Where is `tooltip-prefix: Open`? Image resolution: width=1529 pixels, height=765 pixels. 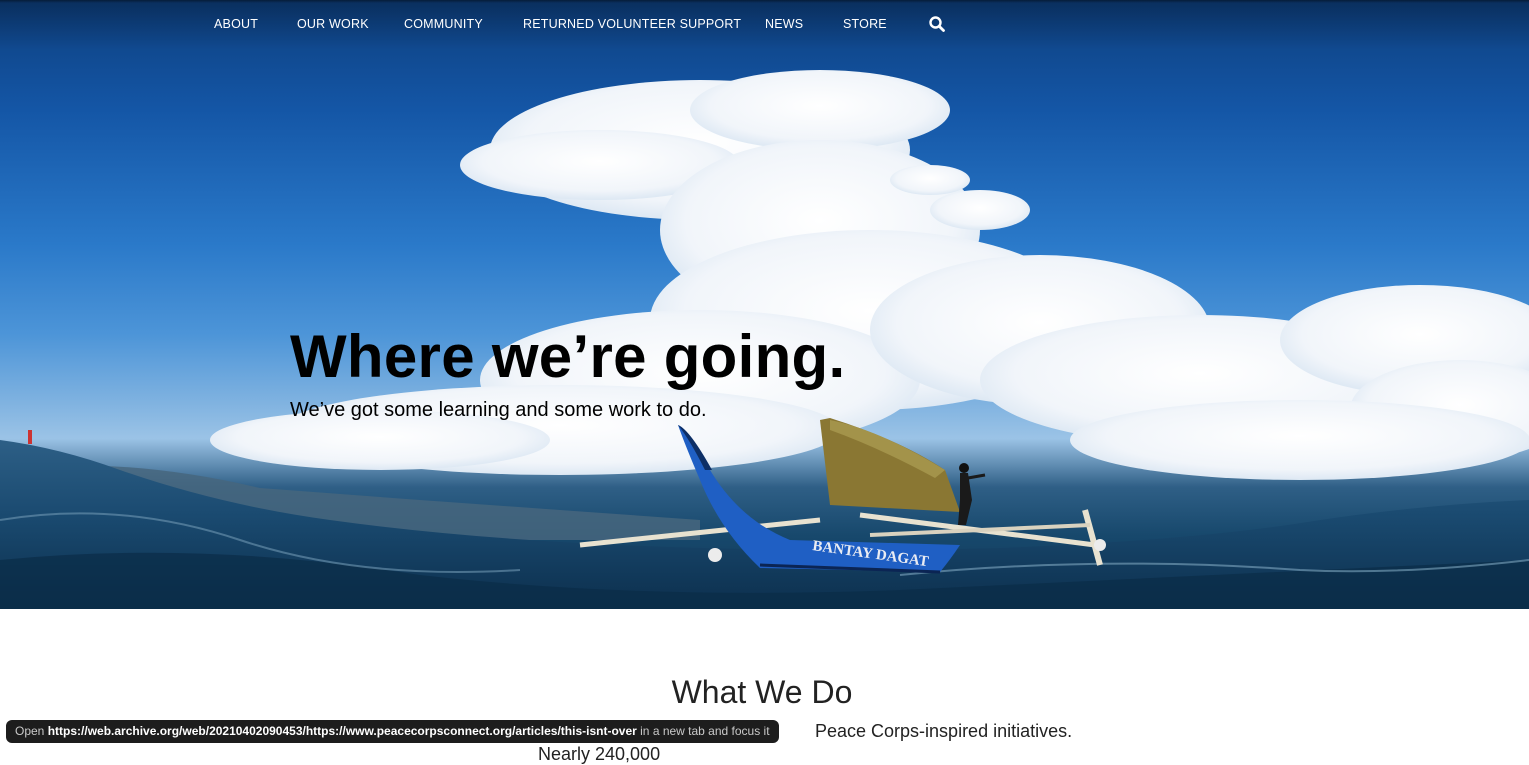
tooltip-prefix: Open is located at coordinates (30, 731).